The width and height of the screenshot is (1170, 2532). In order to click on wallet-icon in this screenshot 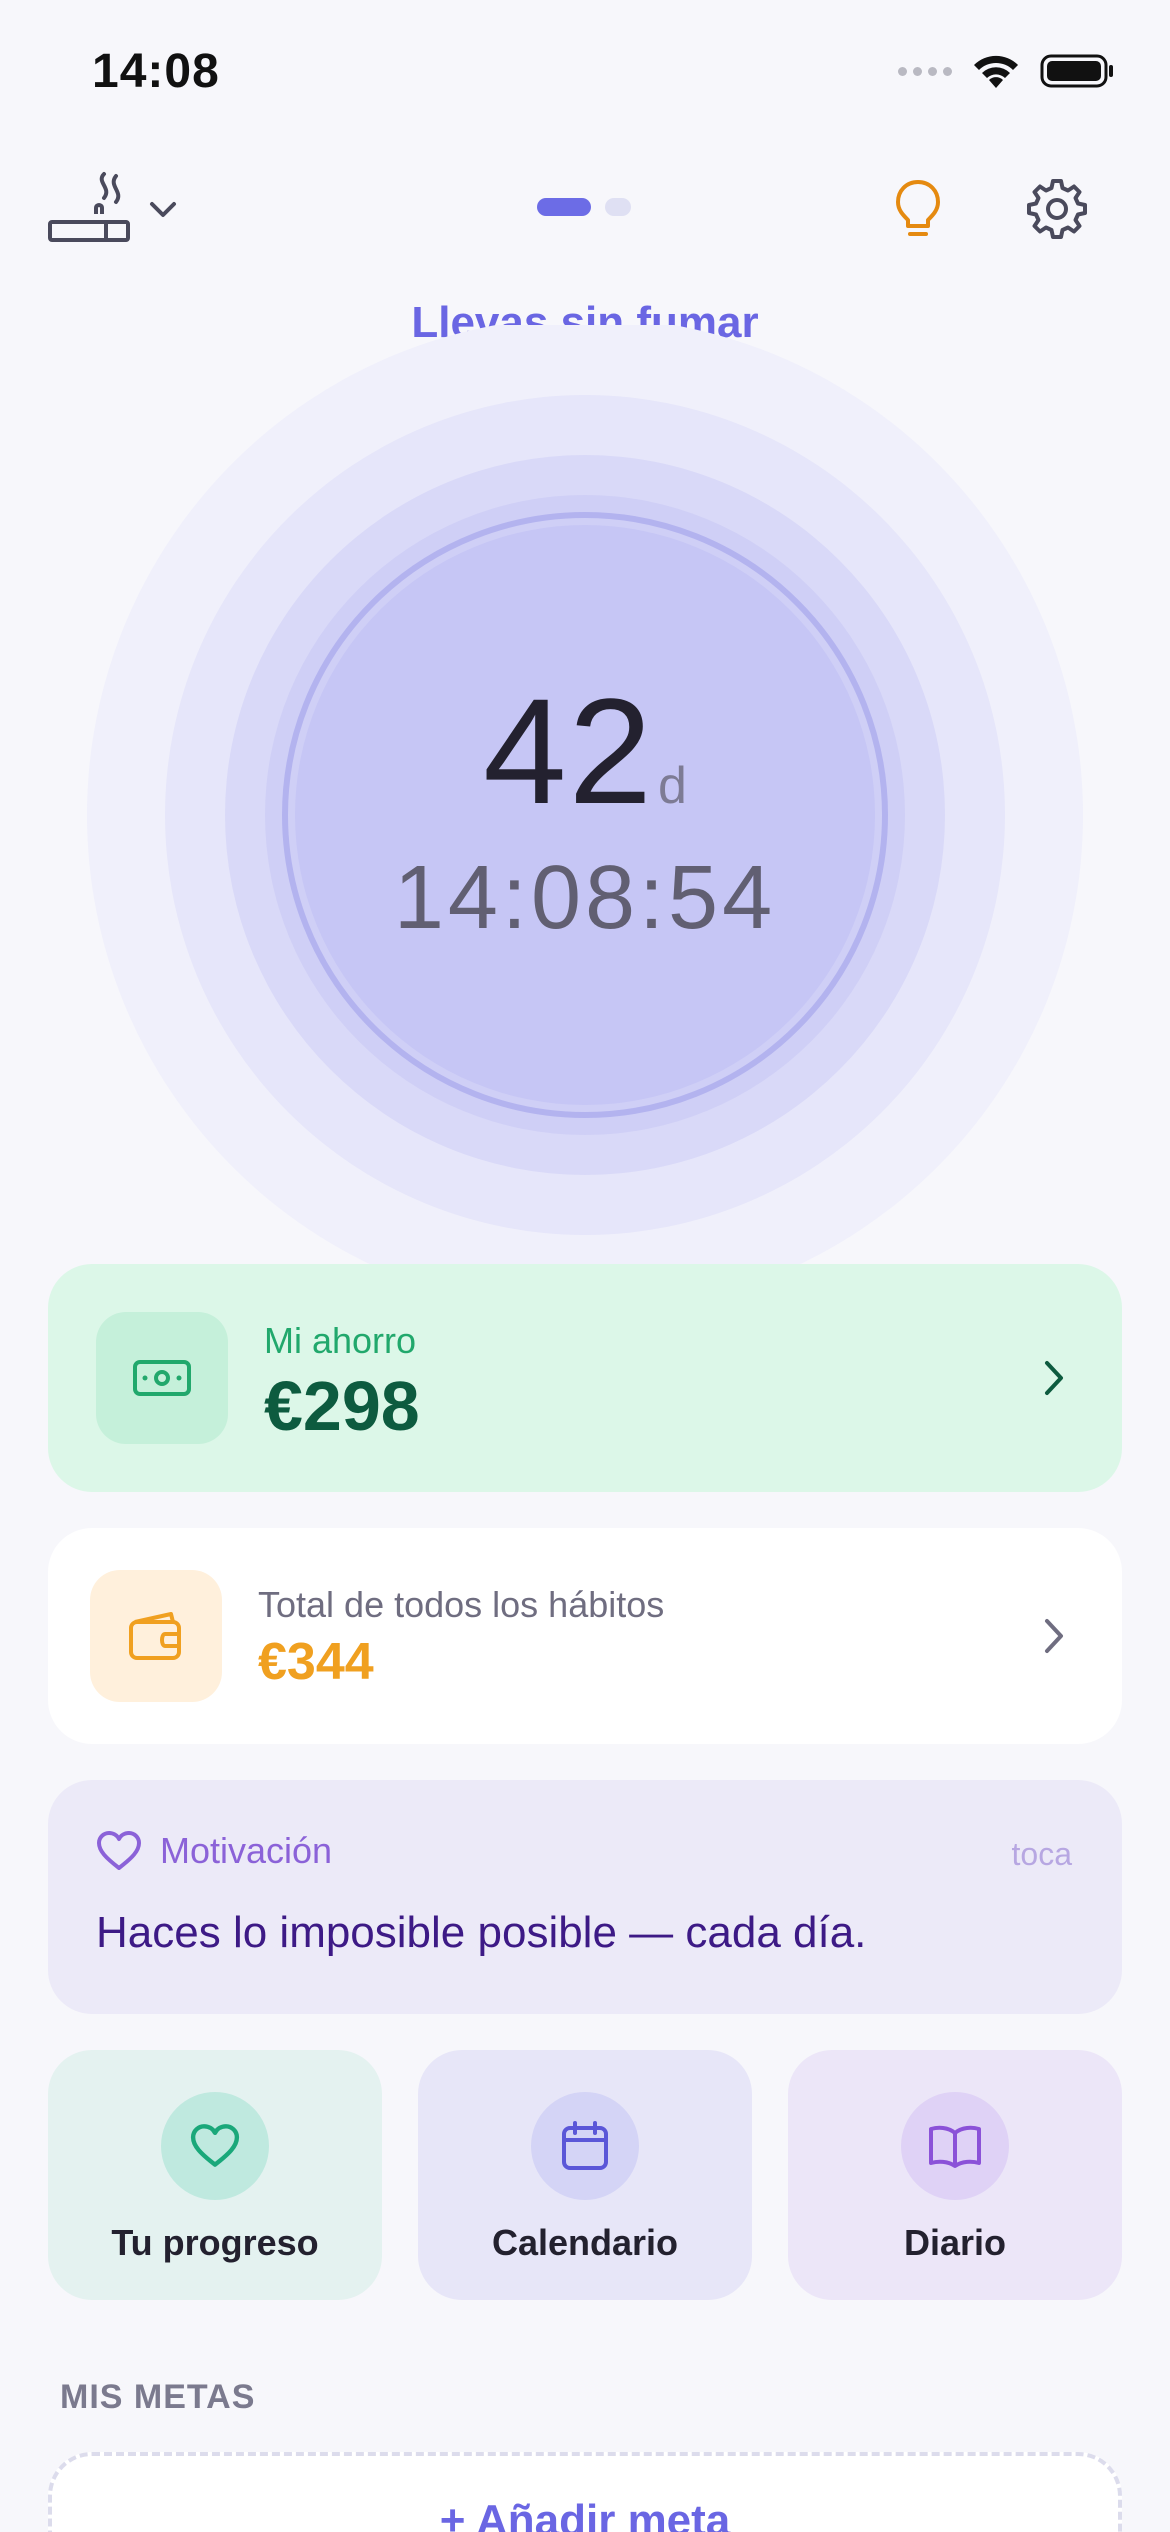, I will do `click(155, 1636)`.